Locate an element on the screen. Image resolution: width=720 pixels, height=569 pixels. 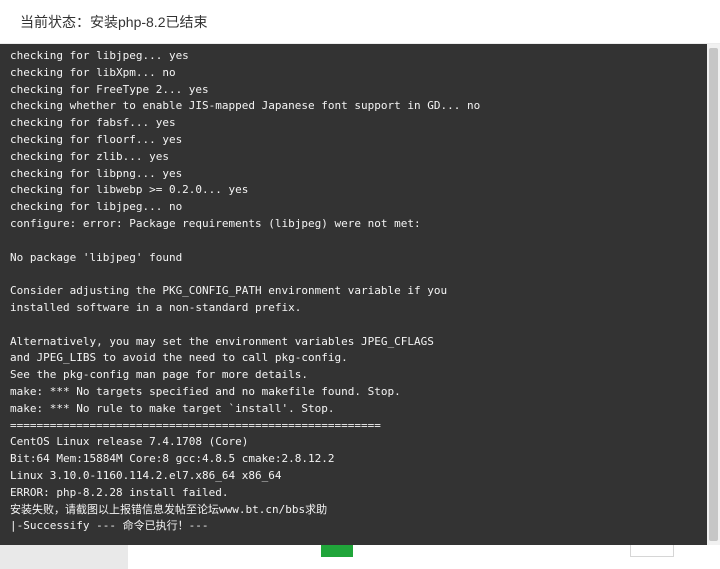
terminal-line: No package 'libjpeg' found is located at coordinates (96, 257).